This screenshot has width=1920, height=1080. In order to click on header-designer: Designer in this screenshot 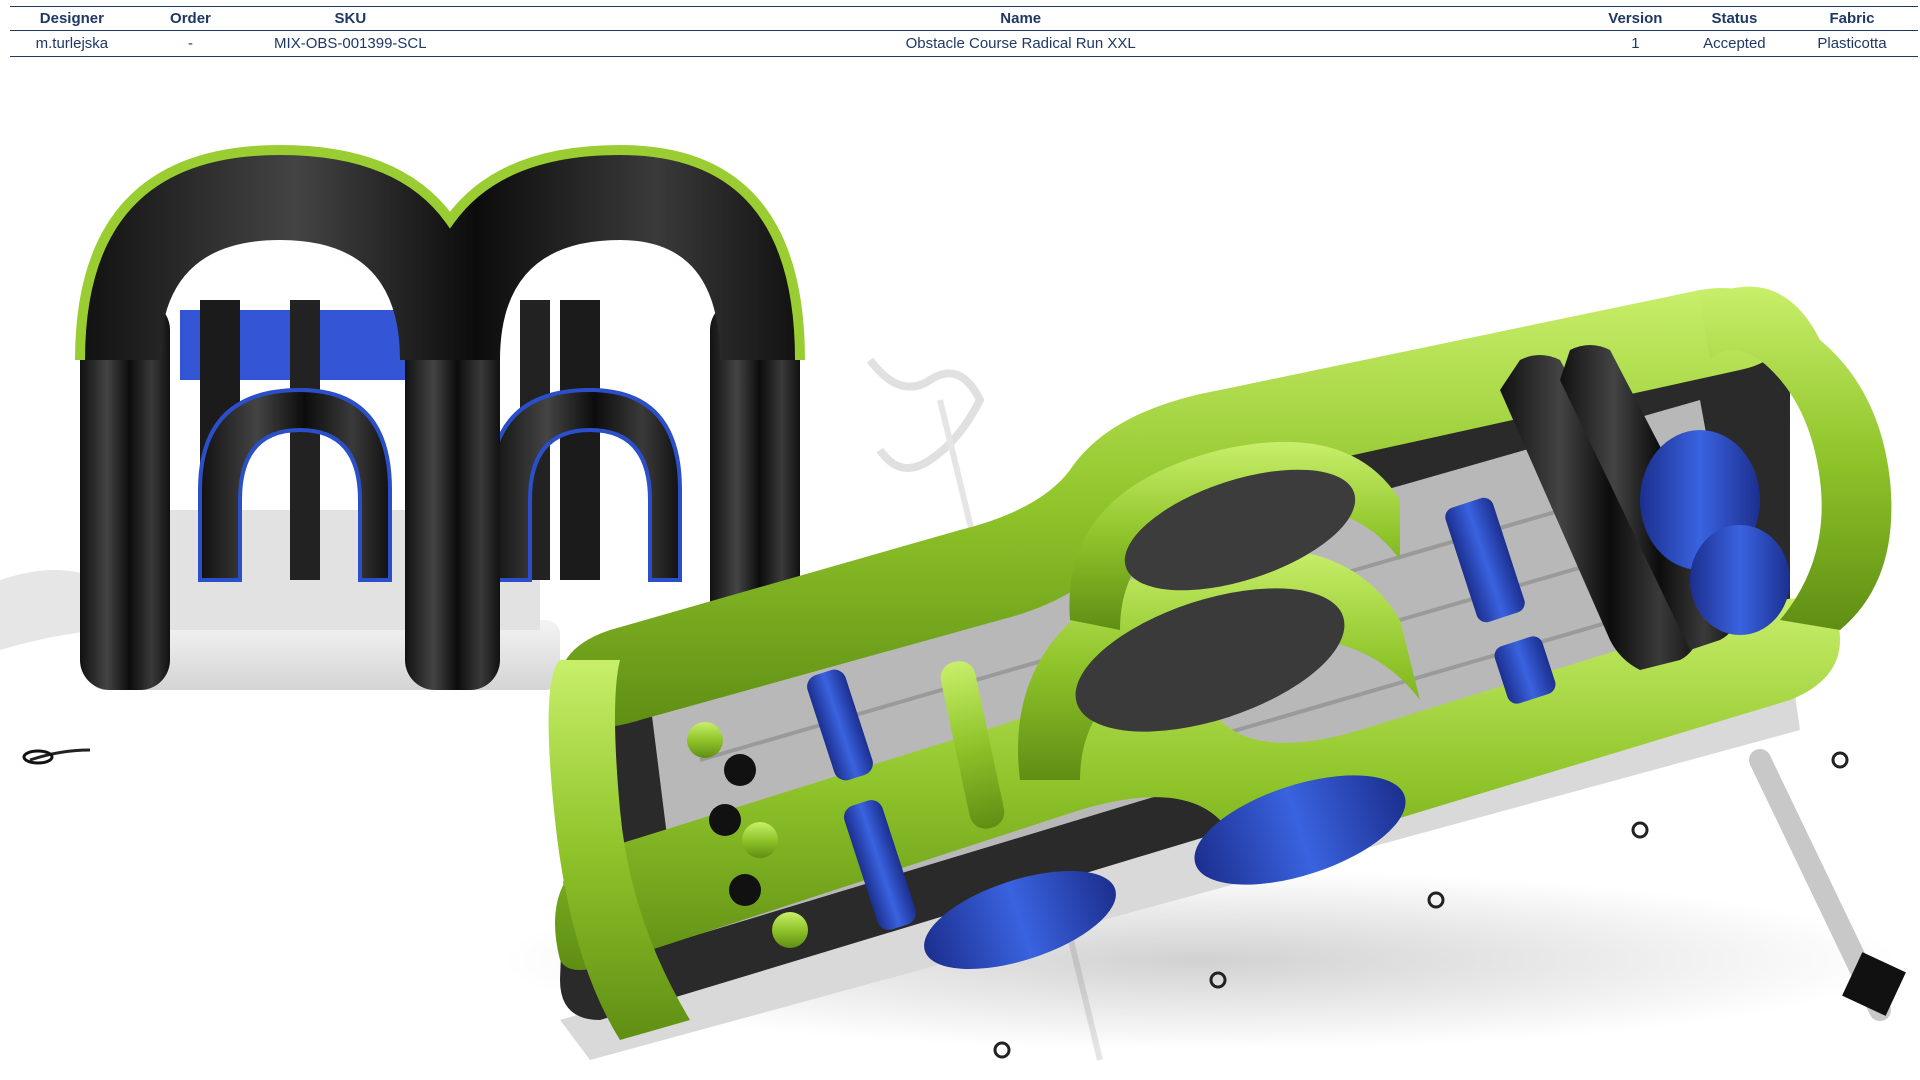, I will do `click(71, 18)`.